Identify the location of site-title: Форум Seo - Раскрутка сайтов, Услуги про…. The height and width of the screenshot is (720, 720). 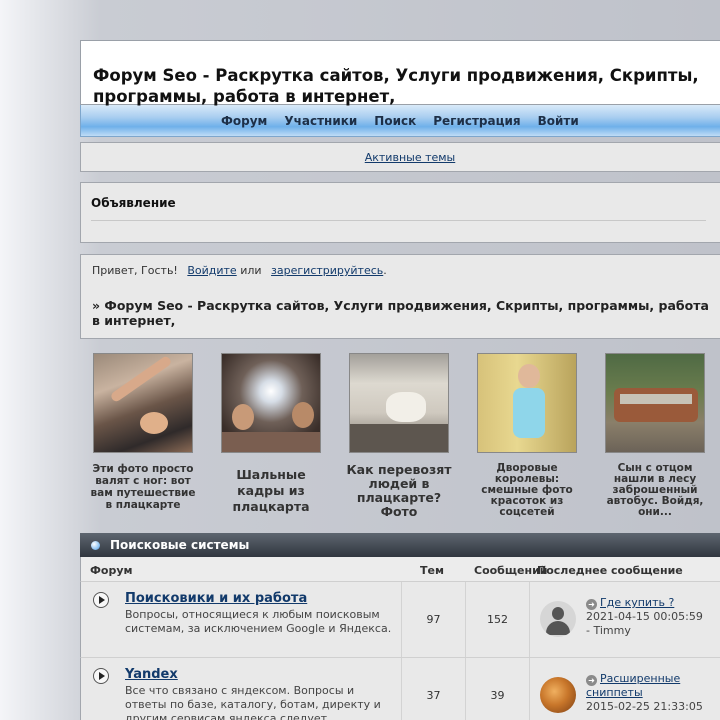
(396, 86).